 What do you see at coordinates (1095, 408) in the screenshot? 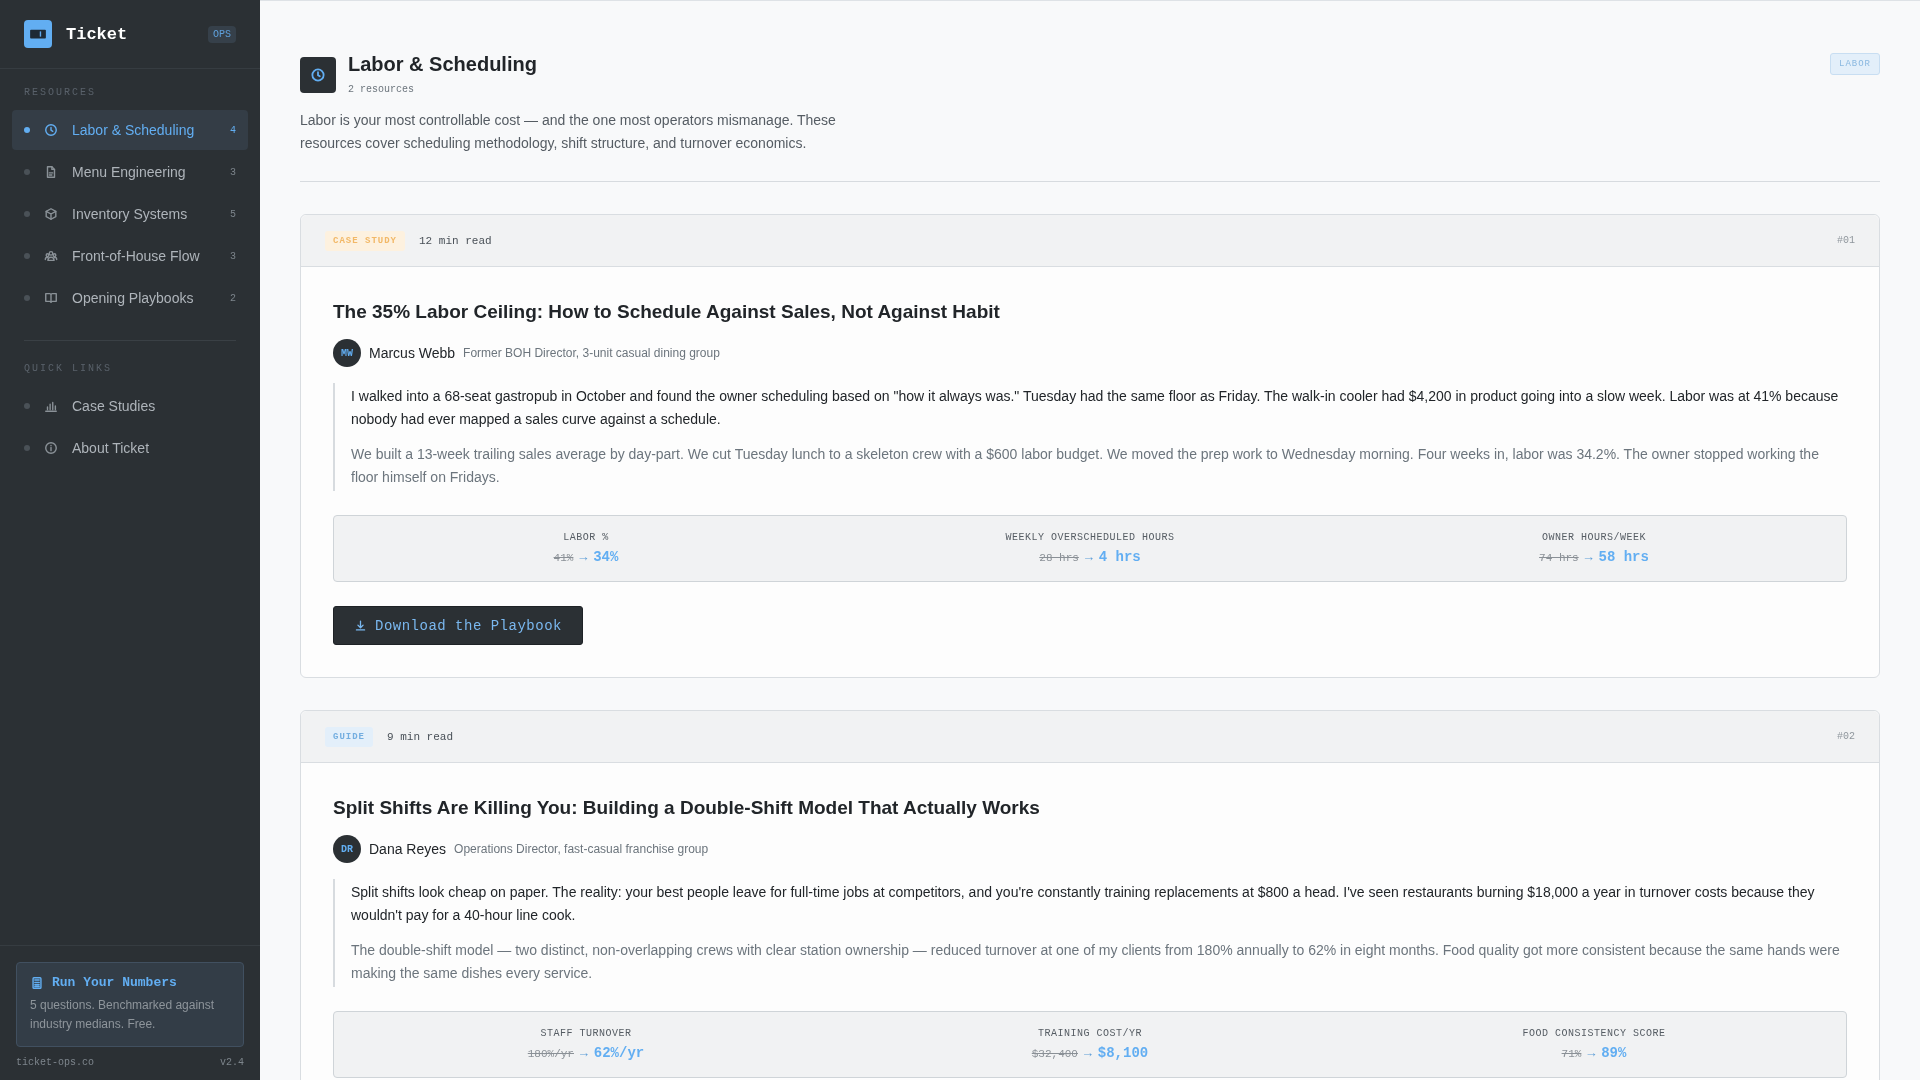
I see `quote-paragraph: I walked into a 68-seat gastropub in October and found the owner scheduling based on "how it always was." Tuesday had the same floor as Friday. The walk-in cooler had $4,200 in product going into a slow week. Labor was at 41% because nobody had ever mapped a sales curve against a schedule.` at bounding box center [1095, 408].